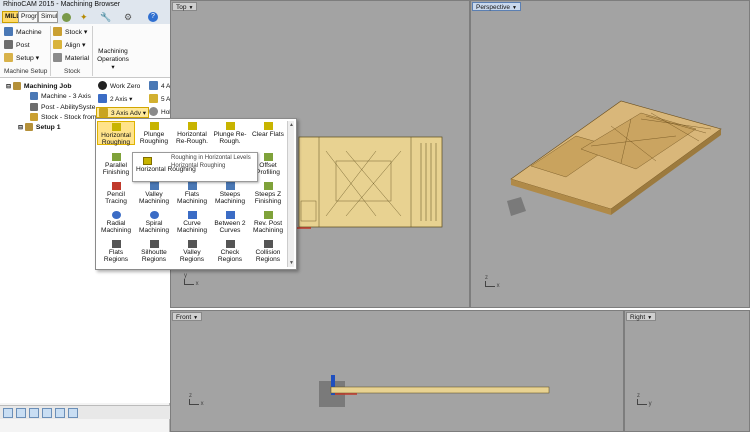 Image resolution: width=750 pixels, height=433 pixels. What do you see at coordinates (8, 413) in the screenshot?
I see `mops-icon` at bounding box center [8, 413].